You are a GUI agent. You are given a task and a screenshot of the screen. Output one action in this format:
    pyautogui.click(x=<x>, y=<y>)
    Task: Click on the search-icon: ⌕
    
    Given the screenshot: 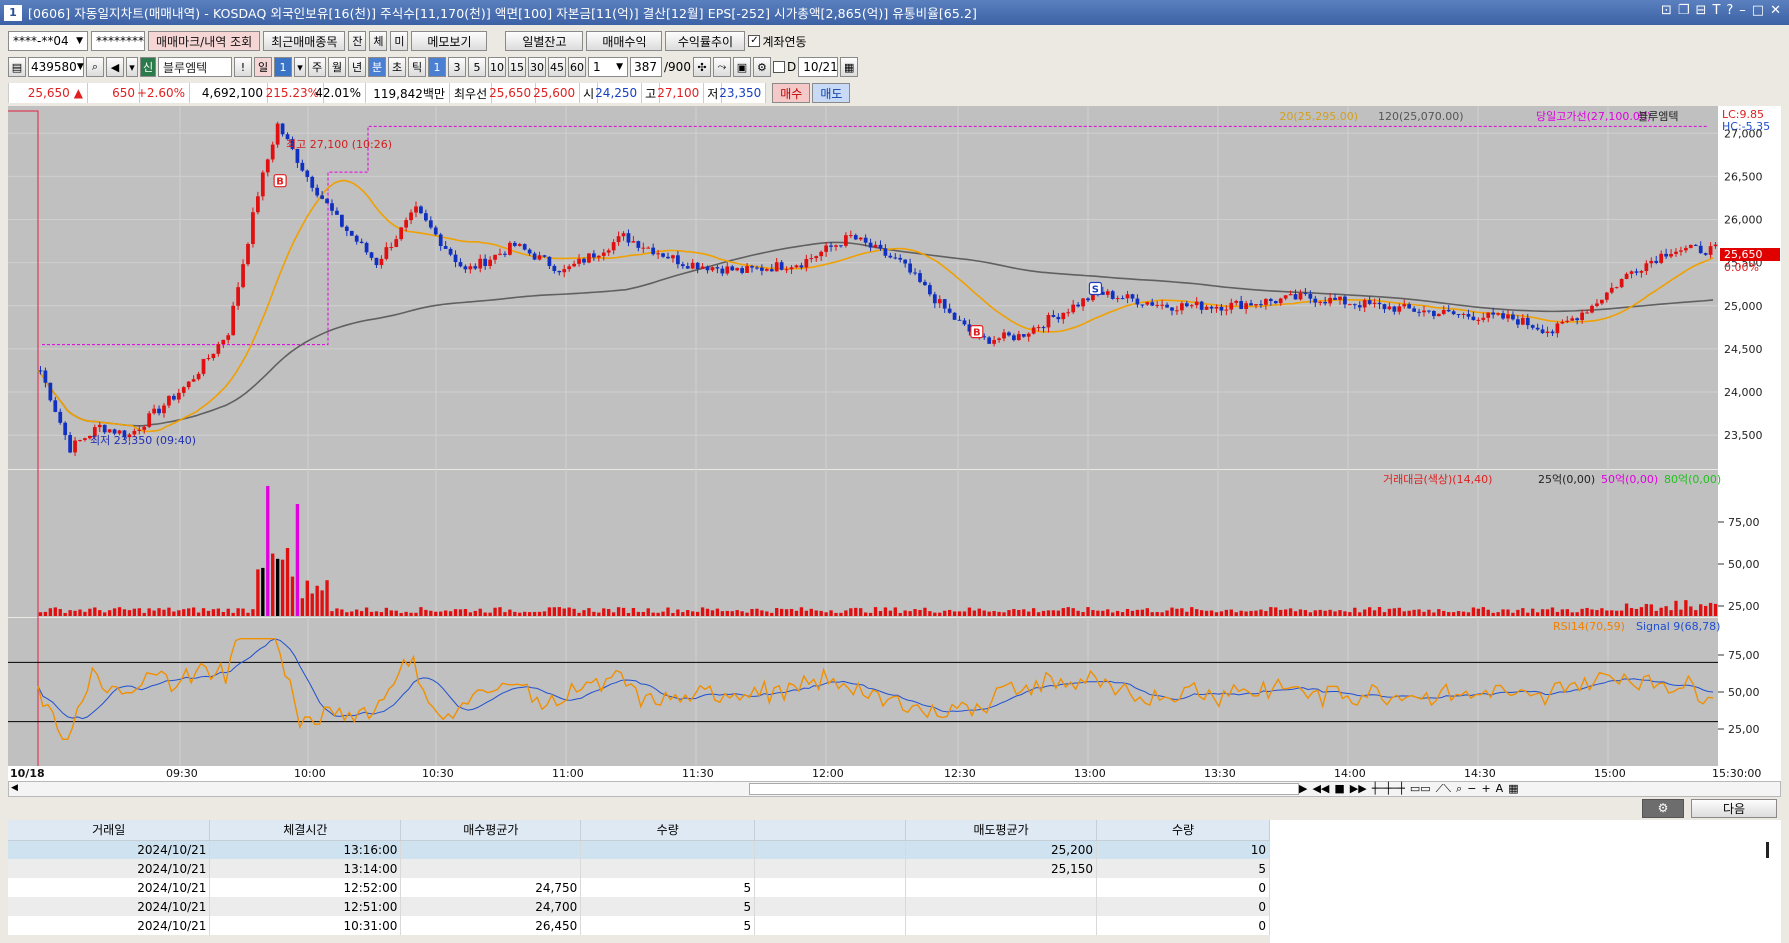 What is the action you would take?
    pyautogui.click(x=95, y=67)
    